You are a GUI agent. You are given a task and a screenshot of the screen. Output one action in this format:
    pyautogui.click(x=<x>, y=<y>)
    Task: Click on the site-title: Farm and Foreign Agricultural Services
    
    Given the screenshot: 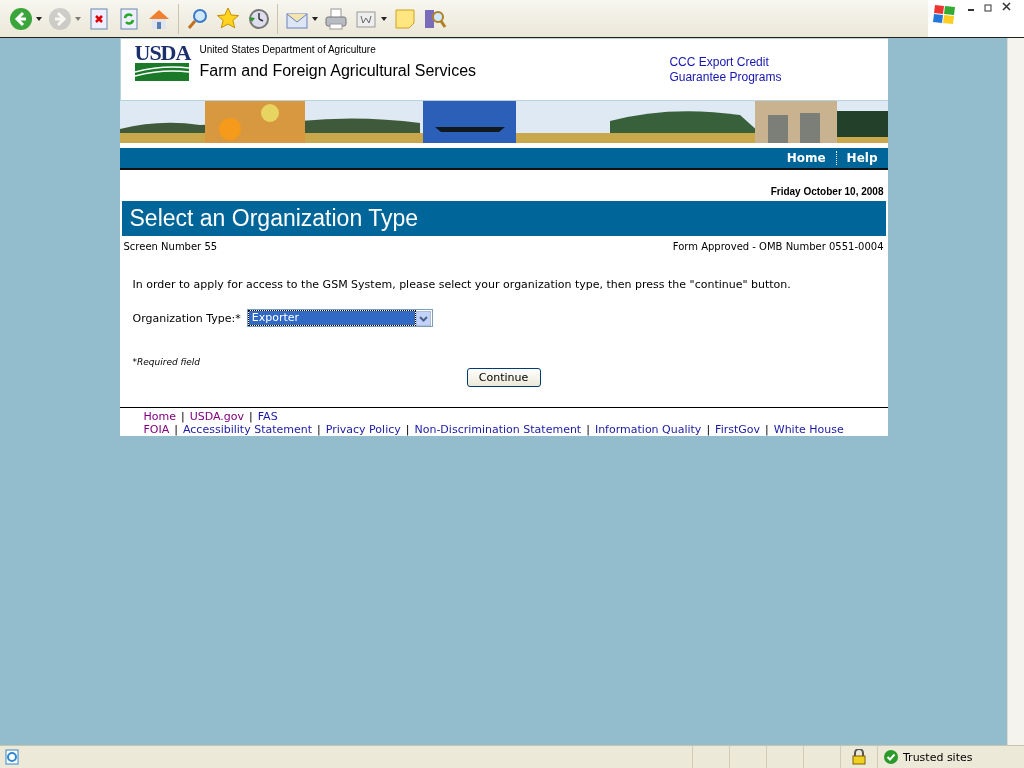 What is the action you would take?
    pyautogui.click(x=338, y=71)
    